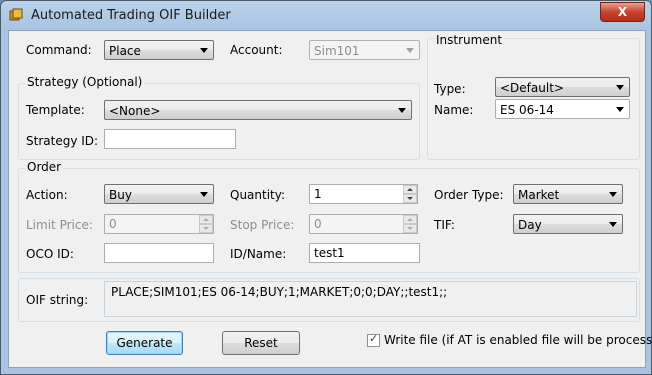 The width and height of the screenshot is (652, 375). What do you see at coordinates (527, 110) in the screenshot?
I see `instrument-name-value: ES 06-14` at bounding box center [527, 110].